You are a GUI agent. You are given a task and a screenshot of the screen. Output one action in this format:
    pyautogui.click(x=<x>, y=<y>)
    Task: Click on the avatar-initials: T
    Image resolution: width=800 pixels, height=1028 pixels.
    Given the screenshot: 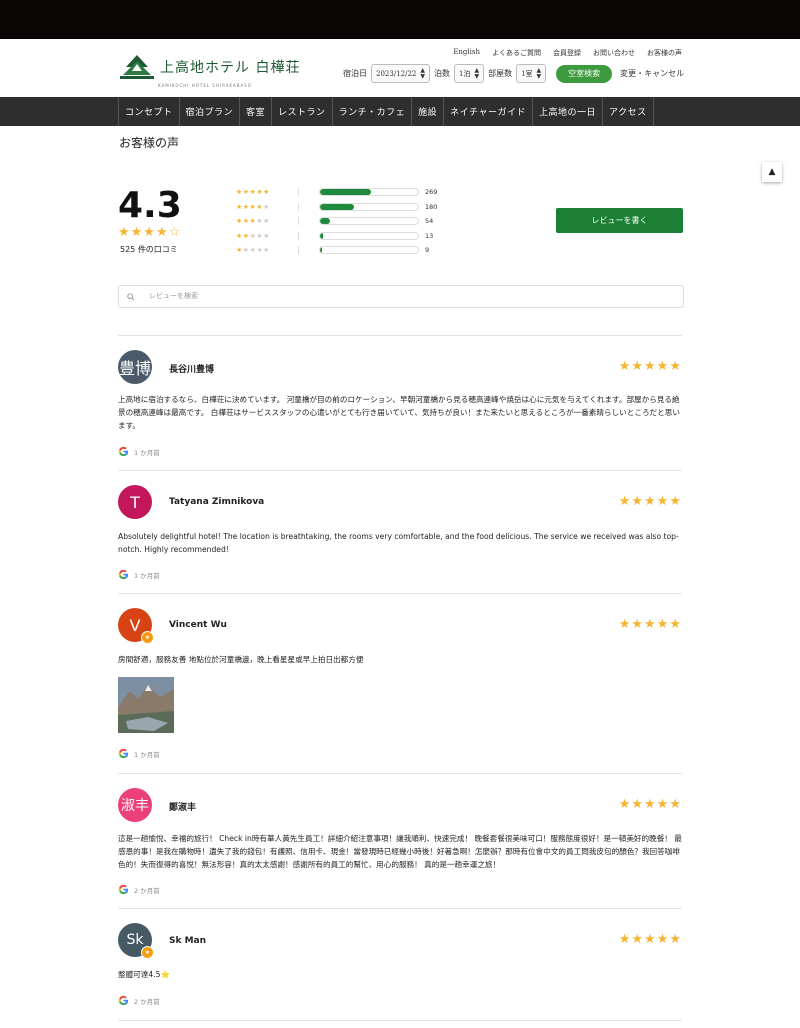 What is the action you would take?
    pyautogui.click(x=135, y=502)
    